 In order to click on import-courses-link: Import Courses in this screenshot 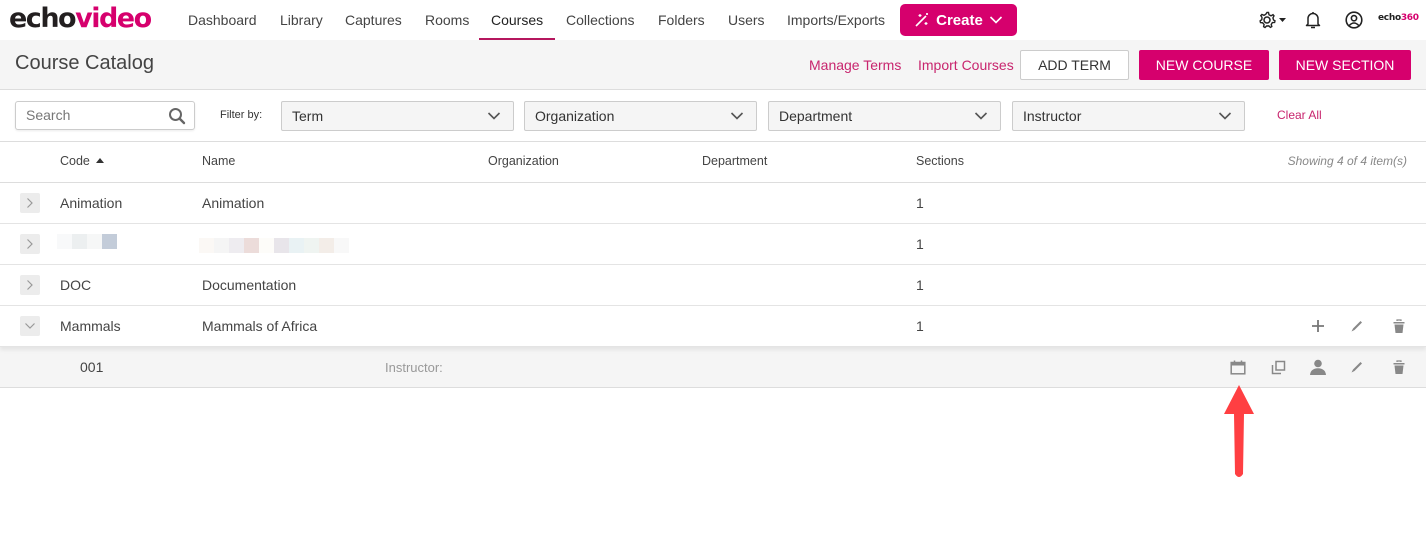, I will do `click(966, 65)`.